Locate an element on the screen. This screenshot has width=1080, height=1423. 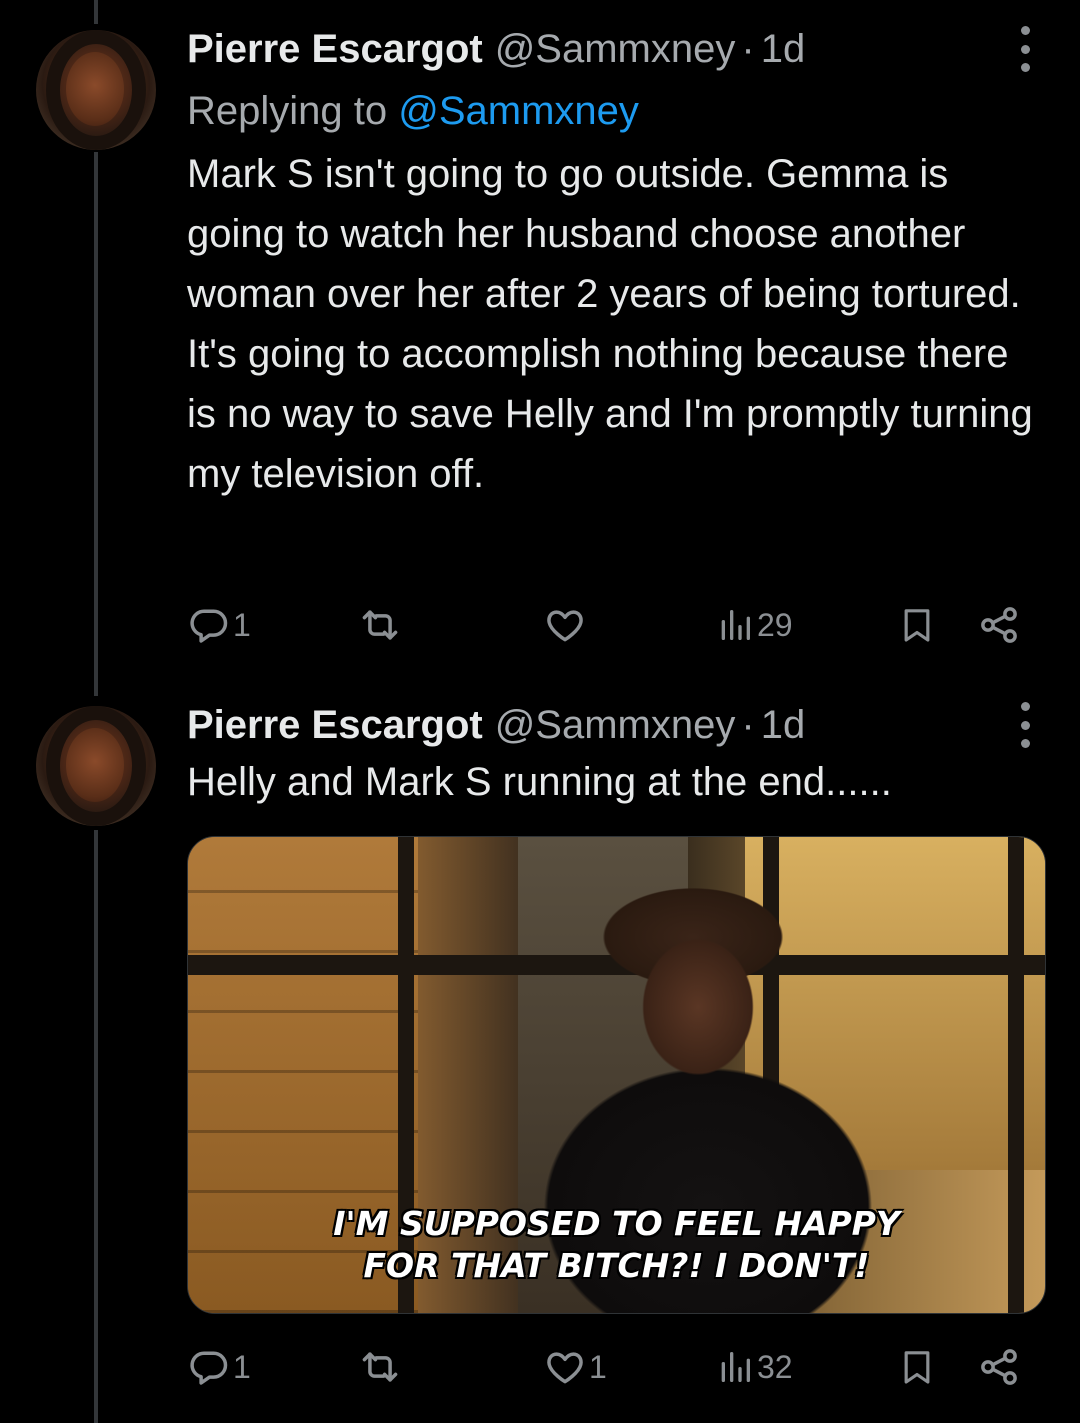
replying-prefix: Replying to is located at coordinates (287, 111).